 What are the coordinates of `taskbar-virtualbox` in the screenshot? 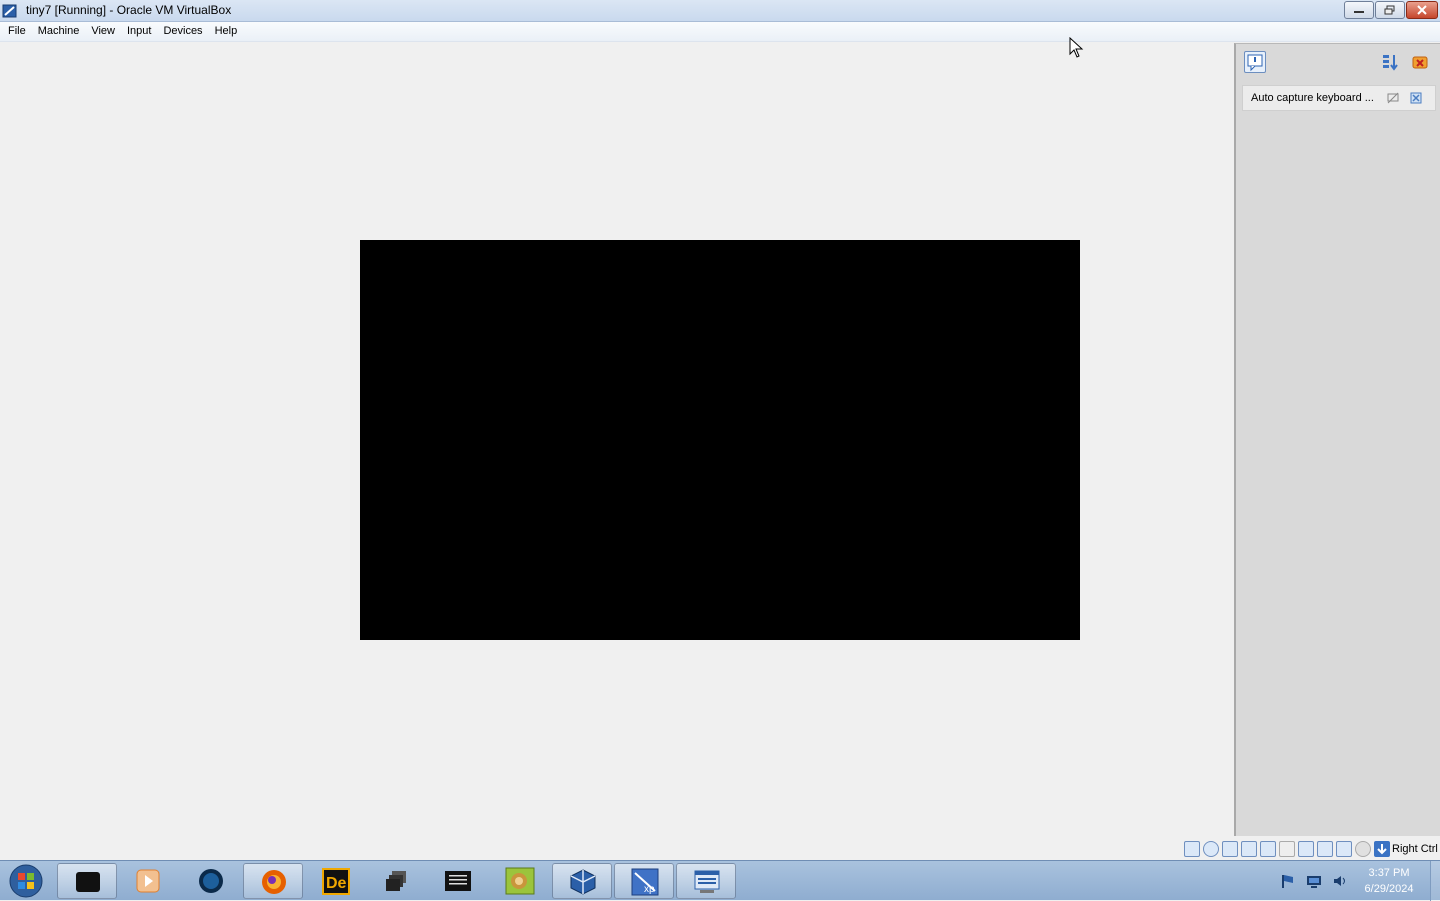 It's located at (582, 881).